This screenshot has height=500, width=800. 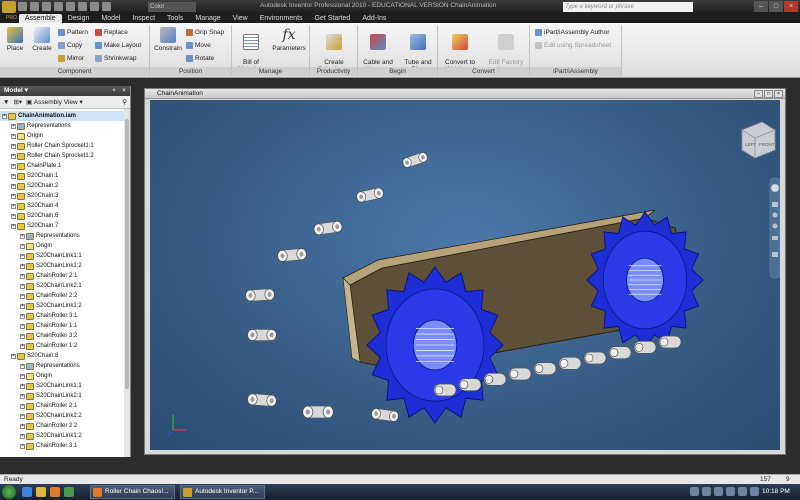 I want to click on close-panel-icon: ×, so click(x=124, y=91).